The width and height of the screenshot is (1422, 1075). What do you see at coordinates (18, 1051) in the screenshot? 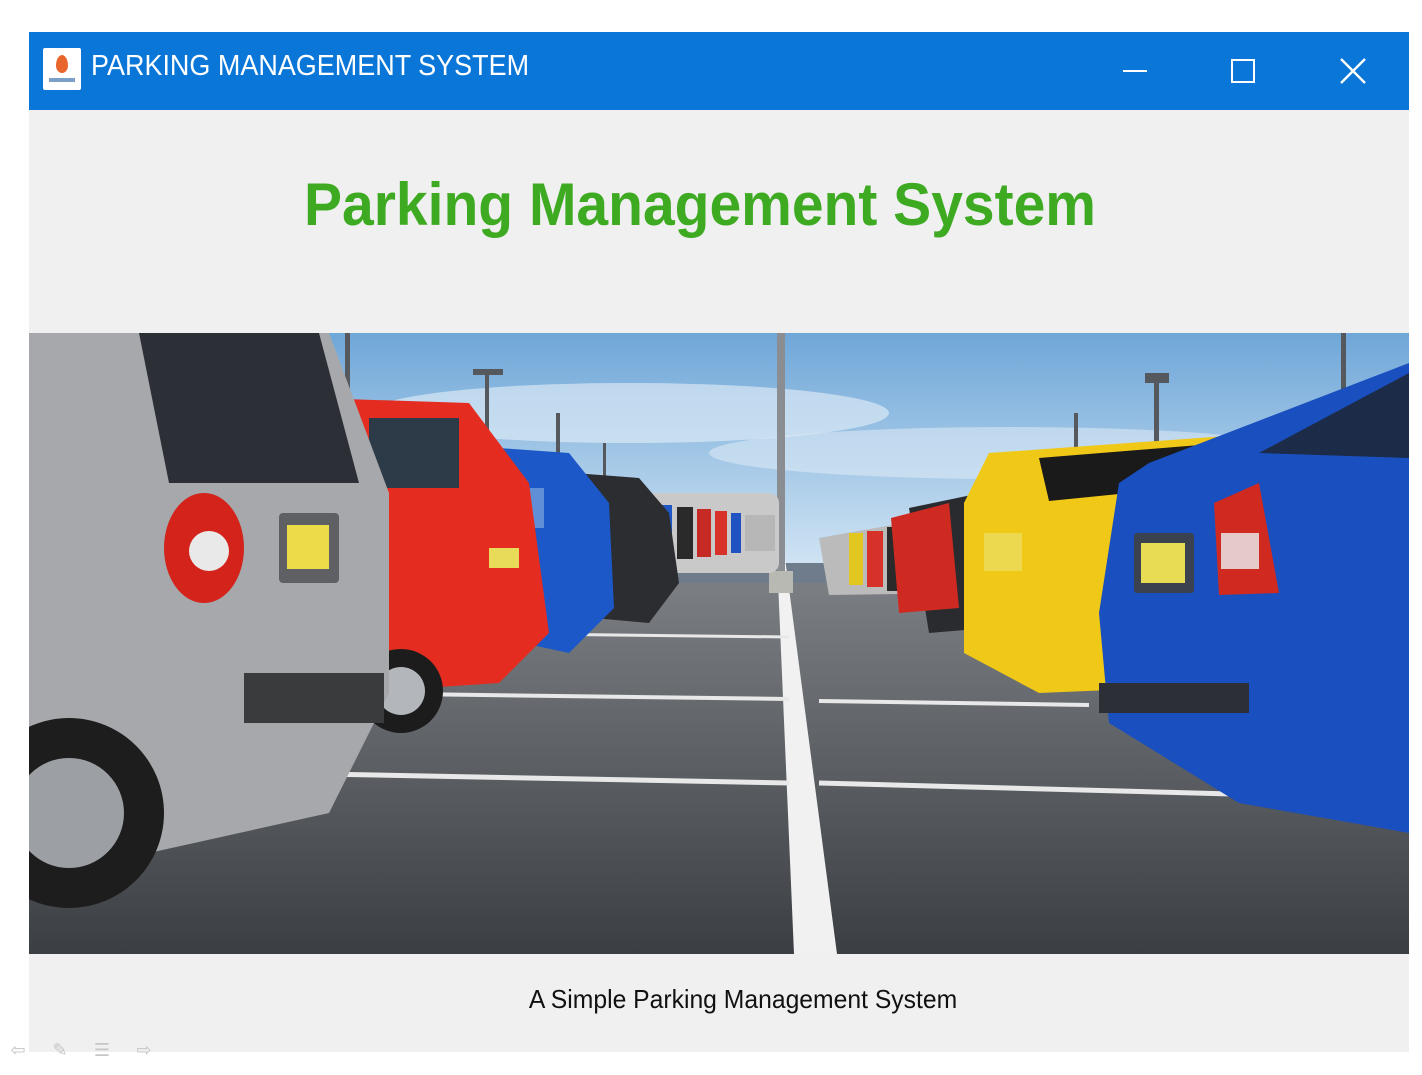
I see `back-arrow-icon: ⇦` at bounding box center [18, 1051].